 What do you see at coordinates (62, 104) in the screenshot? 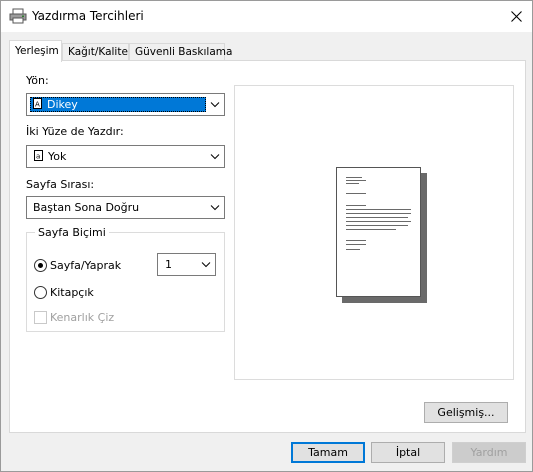
I see `orientation-text: Dikey` at bounding box center [62, 104].